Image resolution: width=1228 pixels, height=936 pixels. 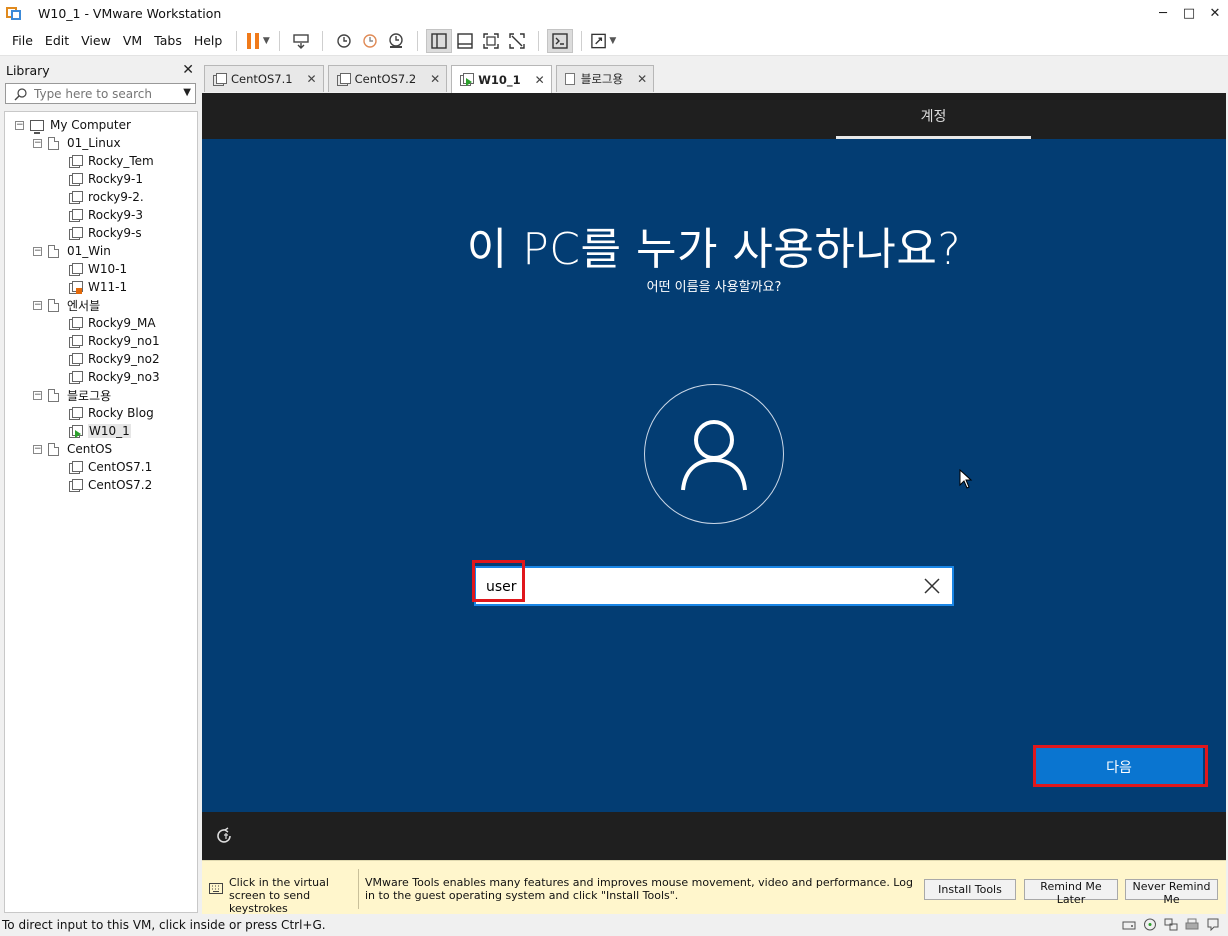 What do you see at coordinates (498, 581) in the screenshot?
I see `highlight-box` at bounding box center [498, 581].